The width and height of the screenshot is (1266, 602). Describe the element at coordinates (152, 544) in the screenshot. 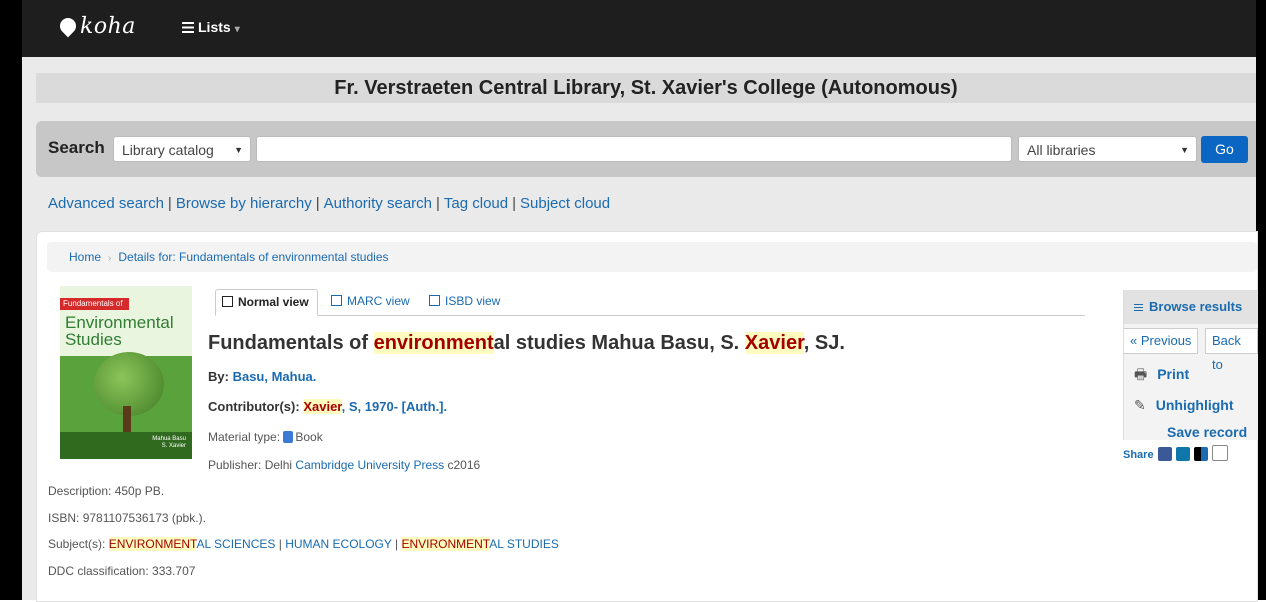

I see `subject-highlight: ENVIRONMENT` at that location.